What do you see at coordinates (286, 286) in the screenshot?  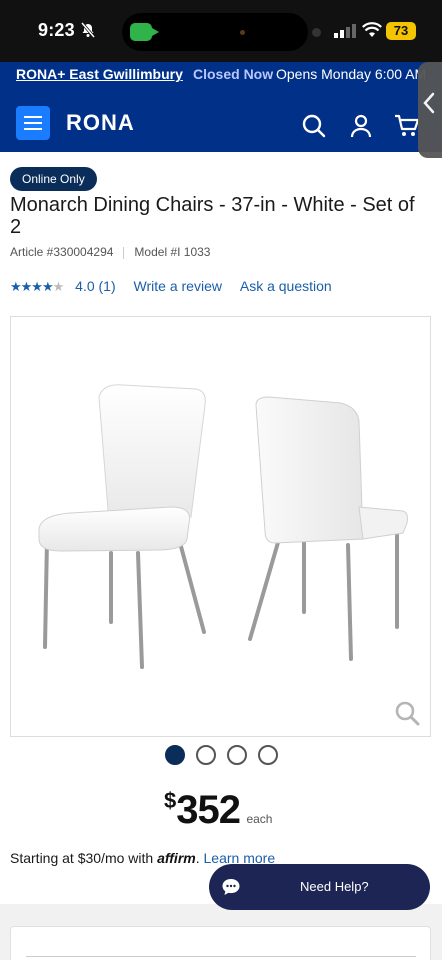 I see `ask-question-link: Ask a question` at bounding box center [286, 286].